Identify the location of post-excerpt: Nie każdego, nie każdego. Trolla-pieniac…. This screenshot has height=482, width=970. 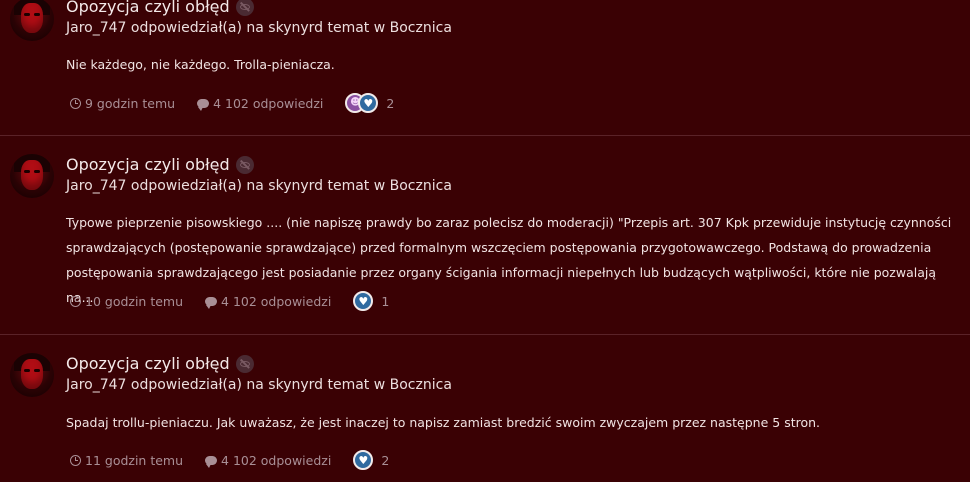
(200, 64).